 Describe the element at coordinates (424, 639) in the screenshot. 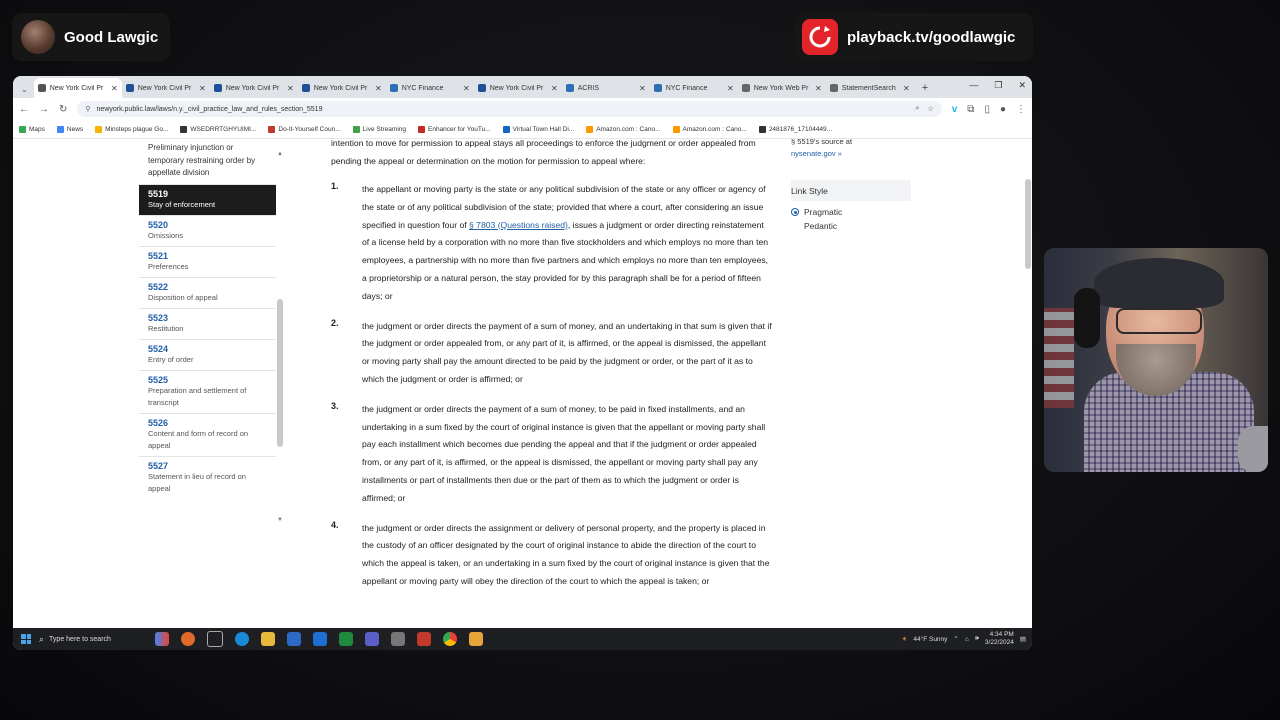

I see `powerpoint-icon` at that location.